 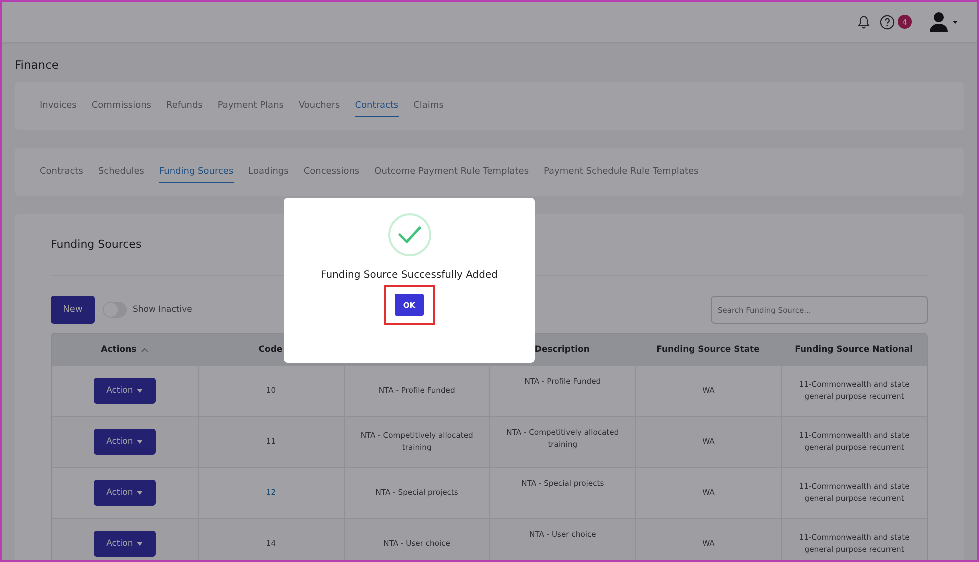 I want to click on tab: Schedules, so click(x=121, y=172).